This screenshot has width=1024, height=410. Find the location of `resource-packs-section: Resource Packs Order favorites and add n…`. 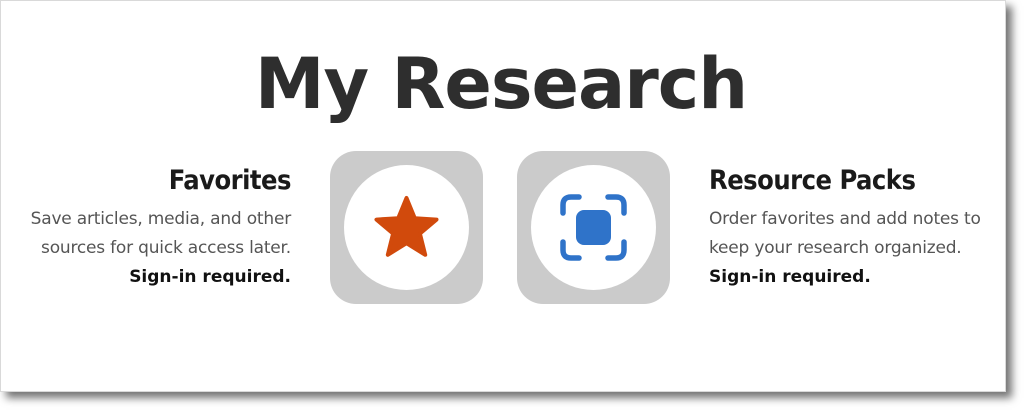

resource-packs-section: Resource Packs Order favorites and add n… is located at coordinates (859, 227).